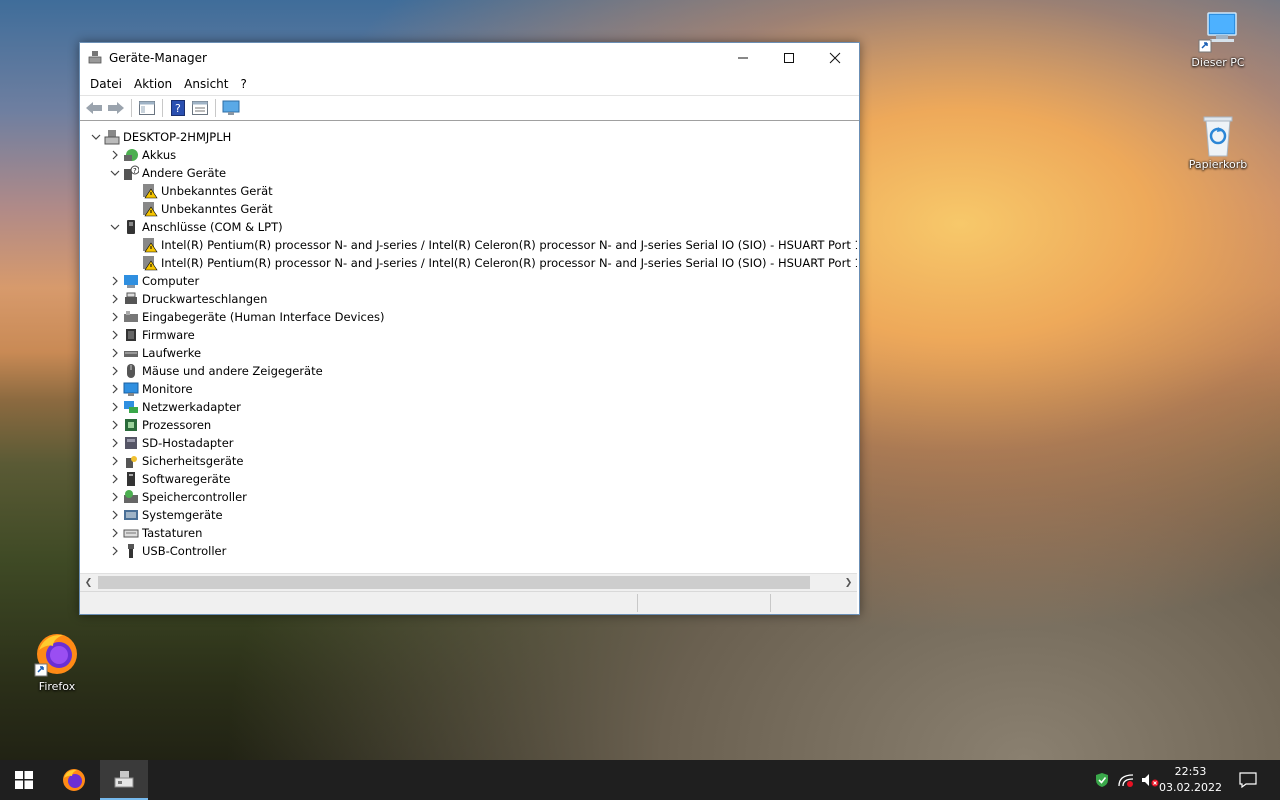 The image size is (1280, 800). What do you see at coordinates (150, 245) in the screenshot?
I see `warning-device-icon` at bounding box center [150, 245].